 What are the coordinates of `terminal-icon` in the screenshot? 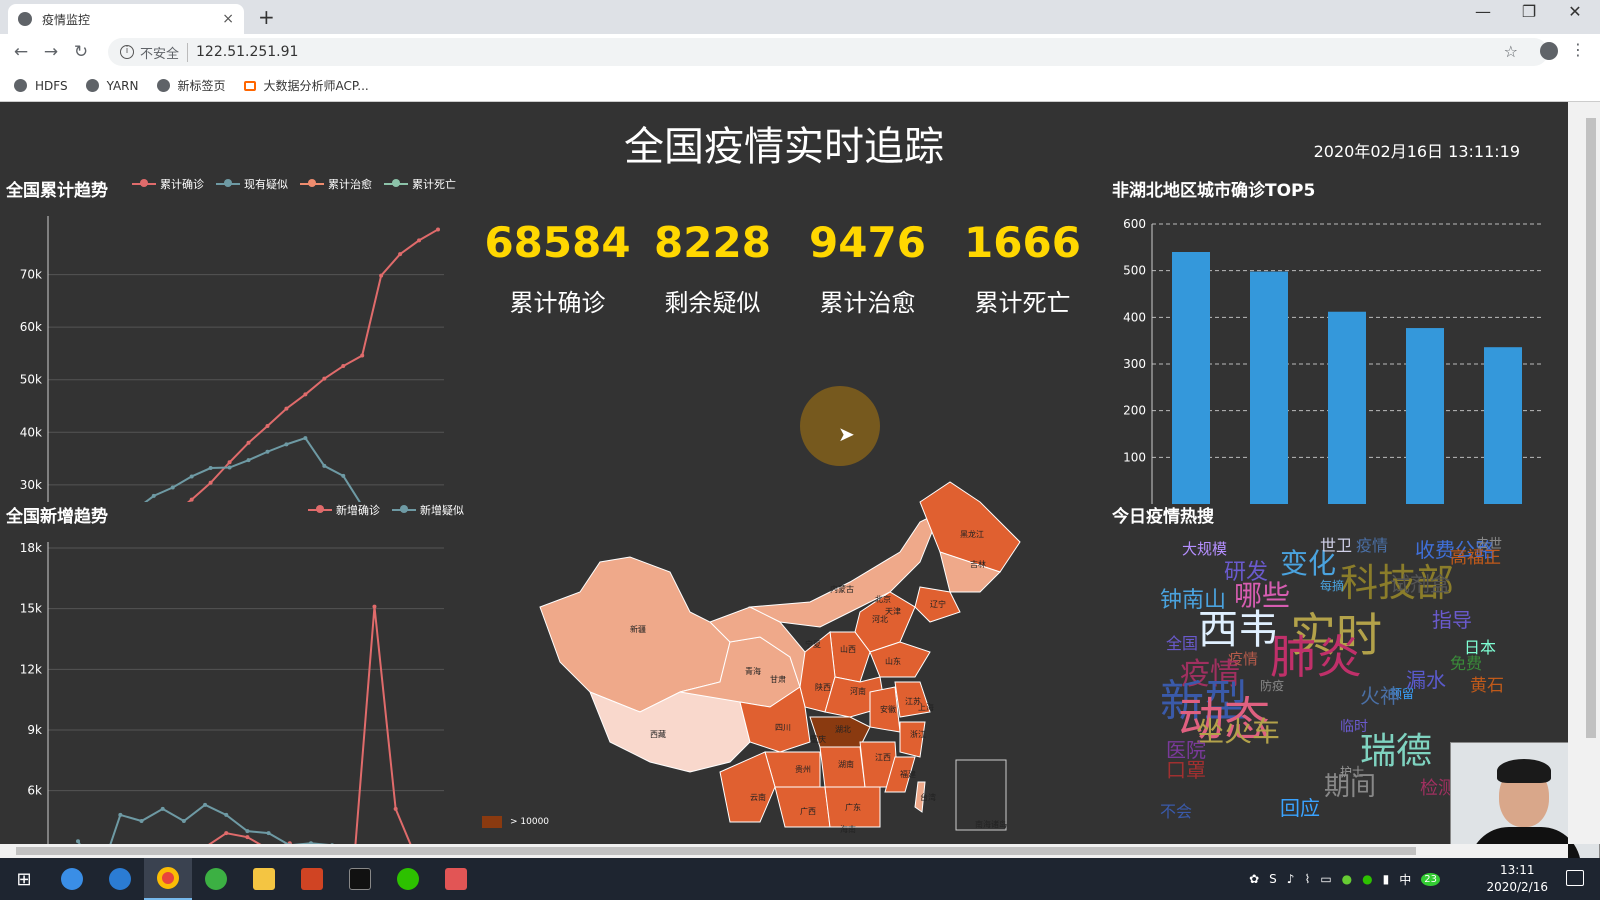 It's located at (360, 879).